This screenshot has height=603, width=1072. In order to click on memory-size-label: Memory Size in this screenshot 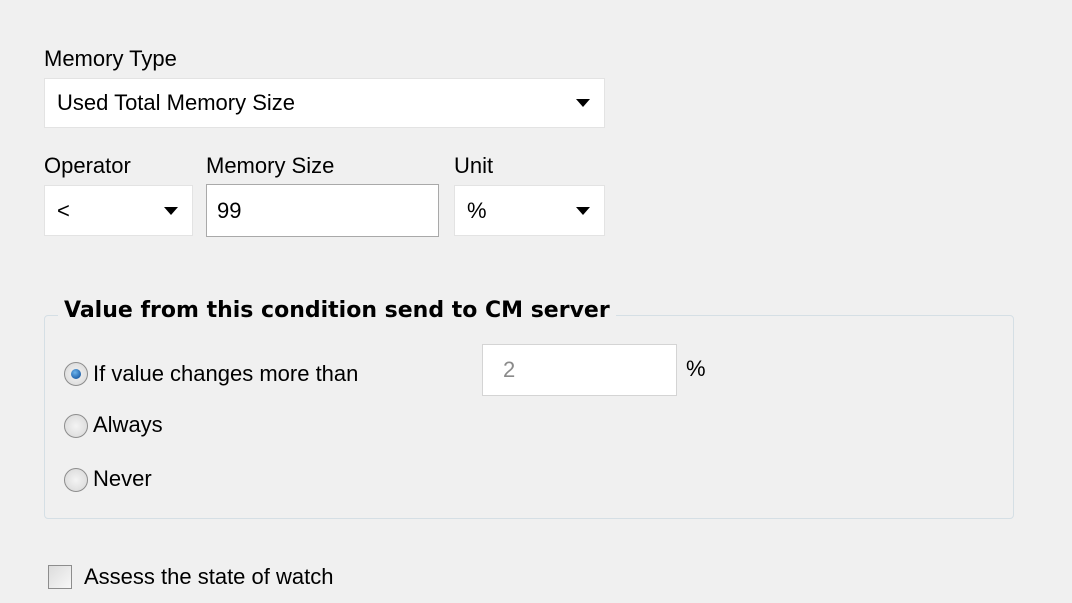, I will do `click(270, 165)`.